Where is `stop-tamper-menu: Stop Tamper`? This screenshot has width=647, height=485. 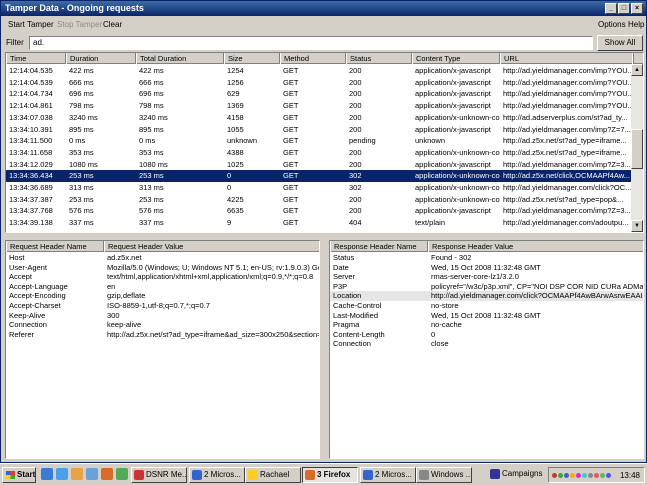
stop-tamper-menu: Stop Tamper is located at coordinates (79, 24).